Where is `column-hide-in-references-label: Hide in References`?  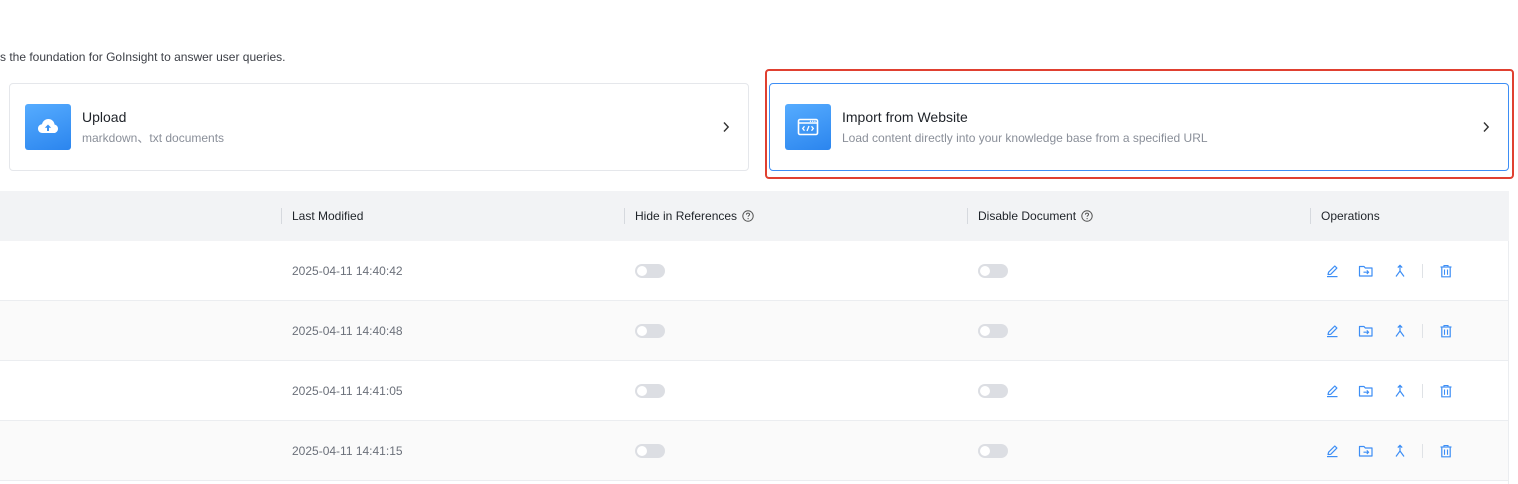
column-hide-in-references-label: Hide in References is located at coordinates (686, 216).